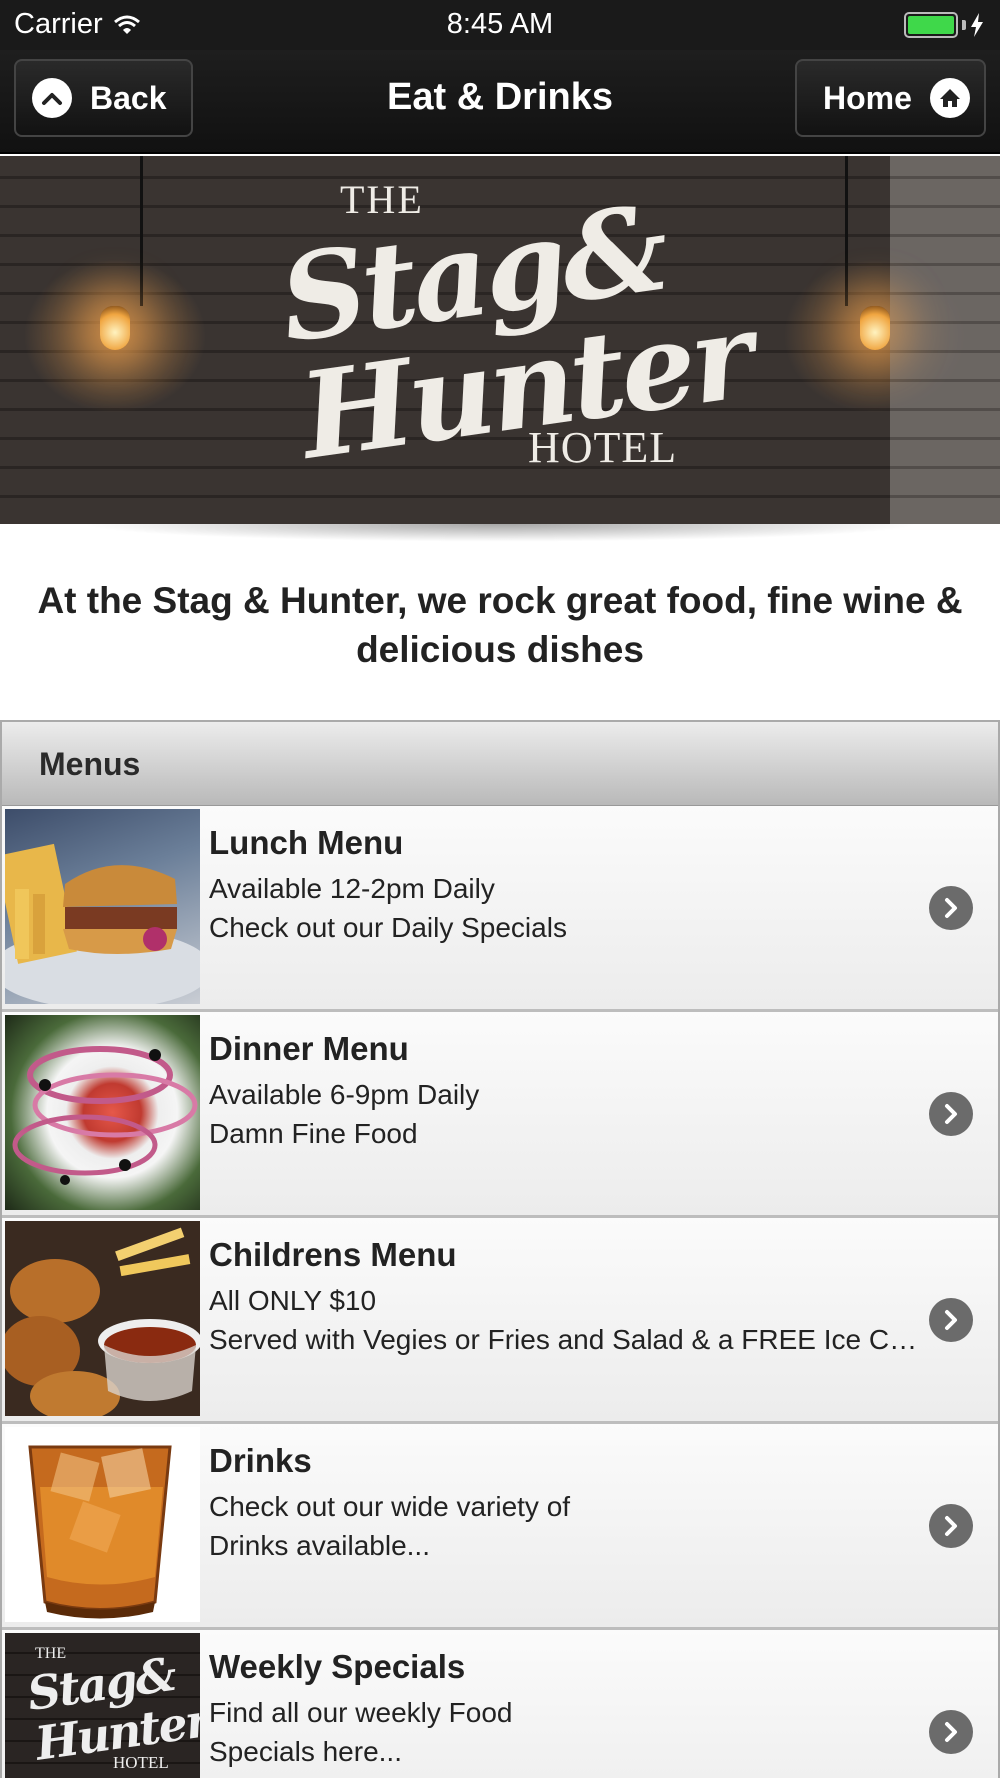 This screenshot has width=1000, height=1778. I want to click on whiskey-glass-photo, so click(102, 1524).